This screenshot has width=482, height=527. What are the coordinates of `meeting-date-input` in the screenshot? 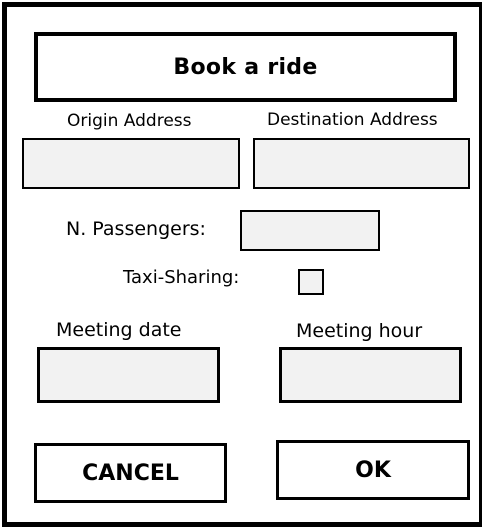 It's located at (128, 375).